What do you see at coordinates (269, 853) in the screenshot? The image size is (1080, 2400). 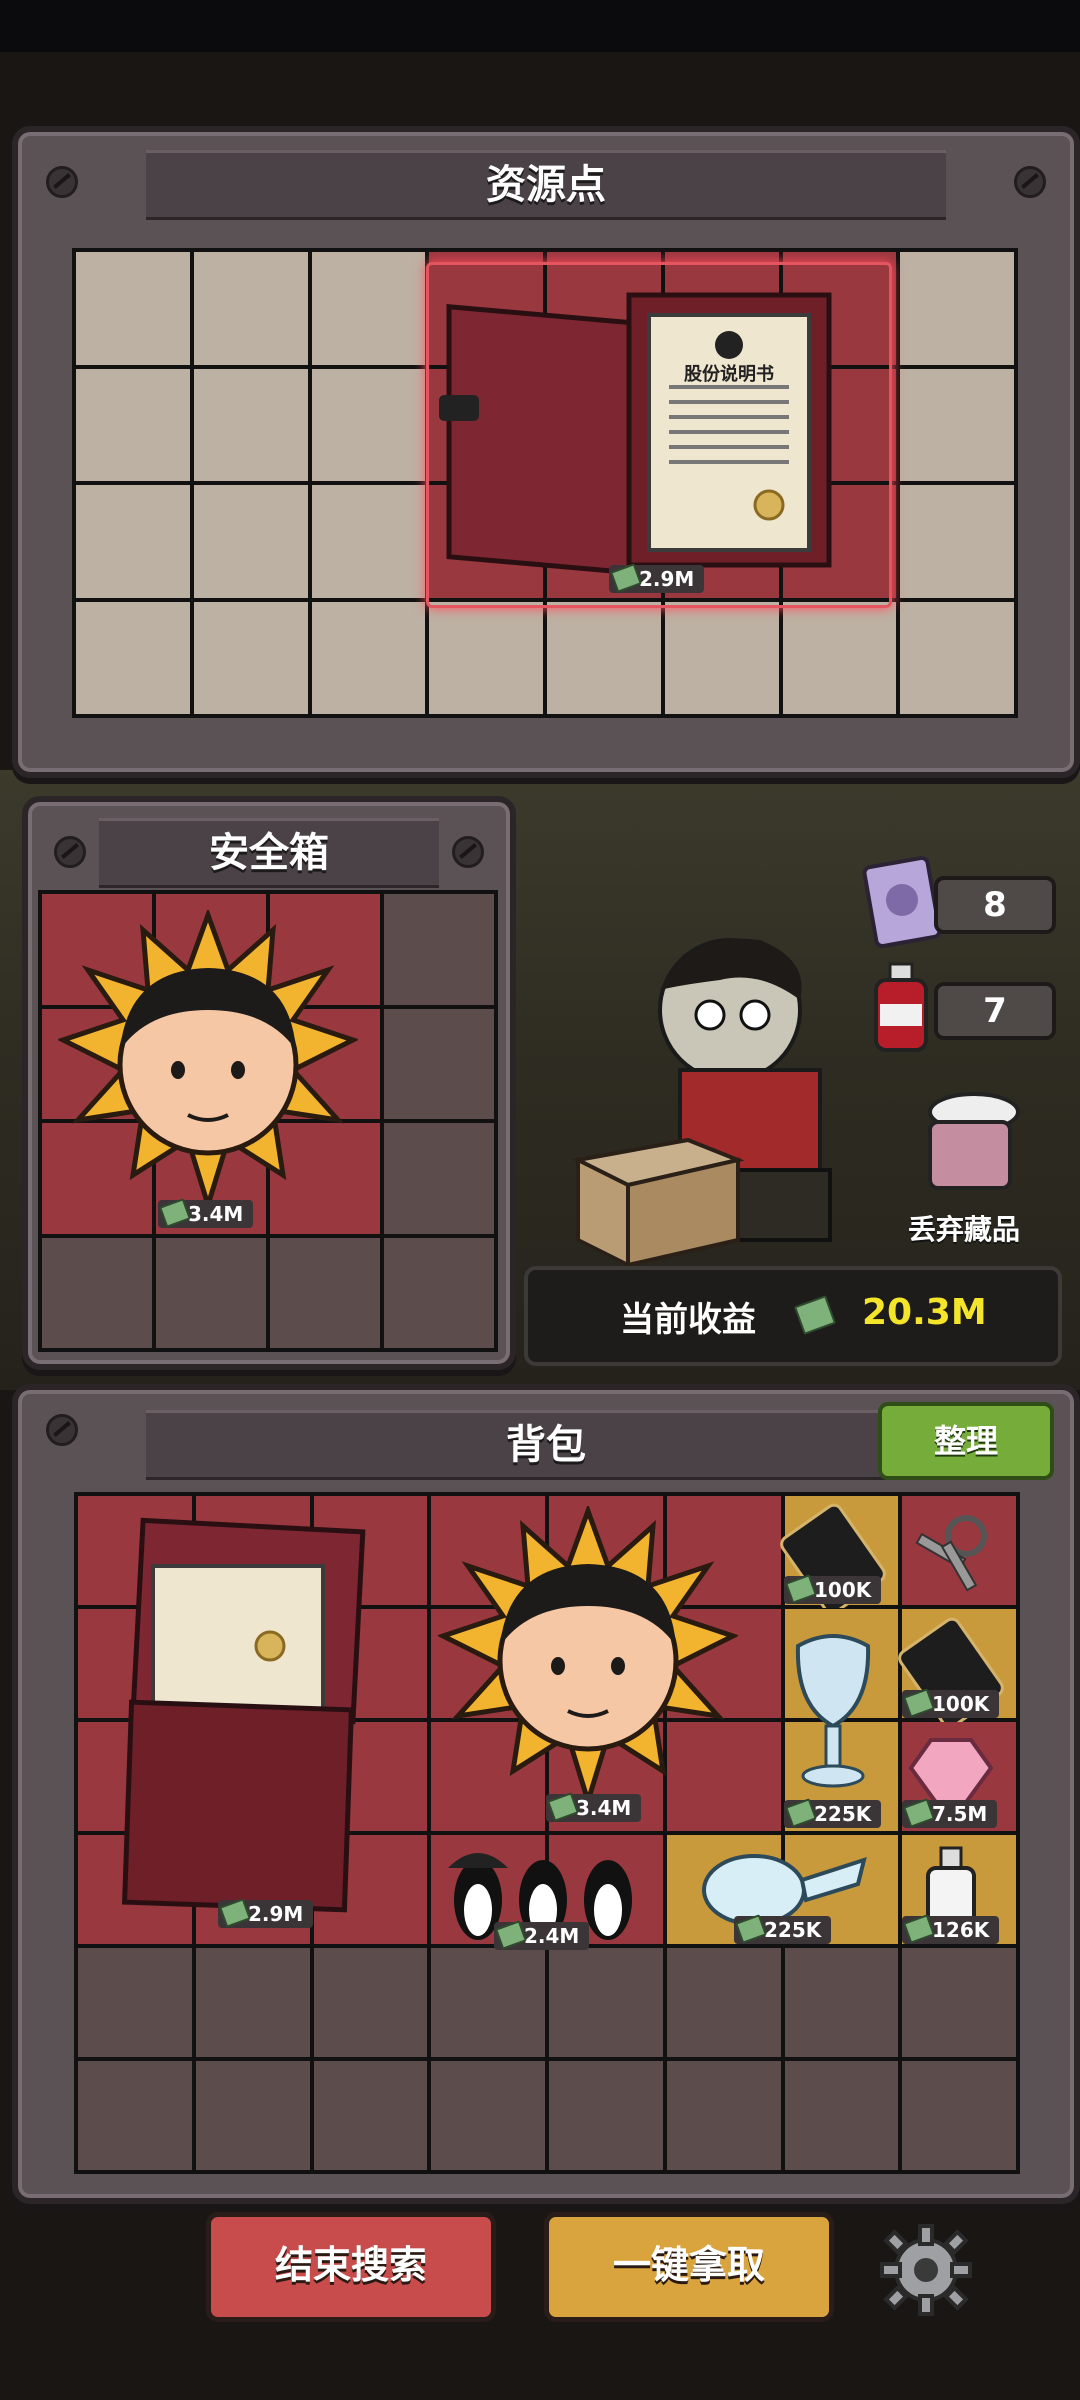 I see `safebox-panel-title: 安全箱` at bounding box center [269, 853].